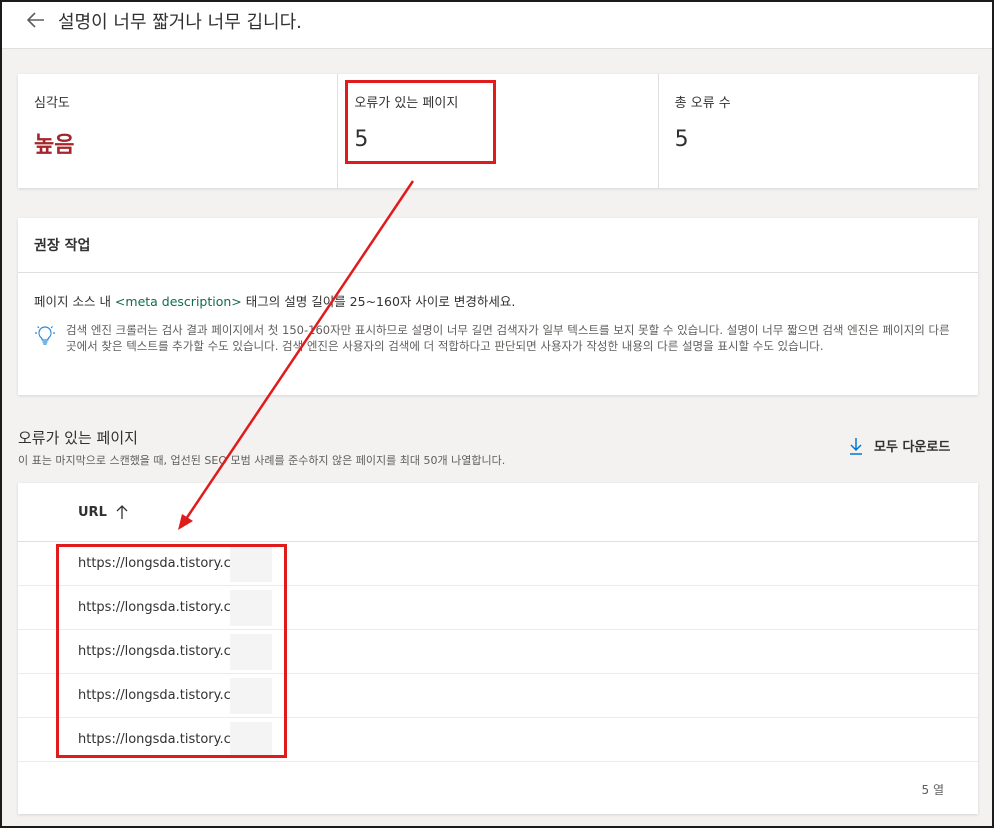 The image size is (994, 828). I want to click on download-icon, so click(856, 446).